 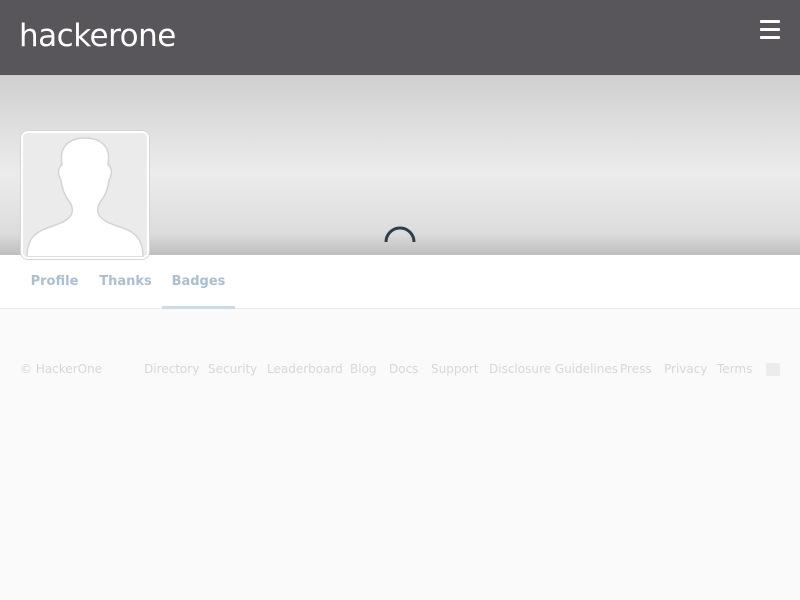 I want to click on loading-spinner-icon, so click(x=400, y=242).